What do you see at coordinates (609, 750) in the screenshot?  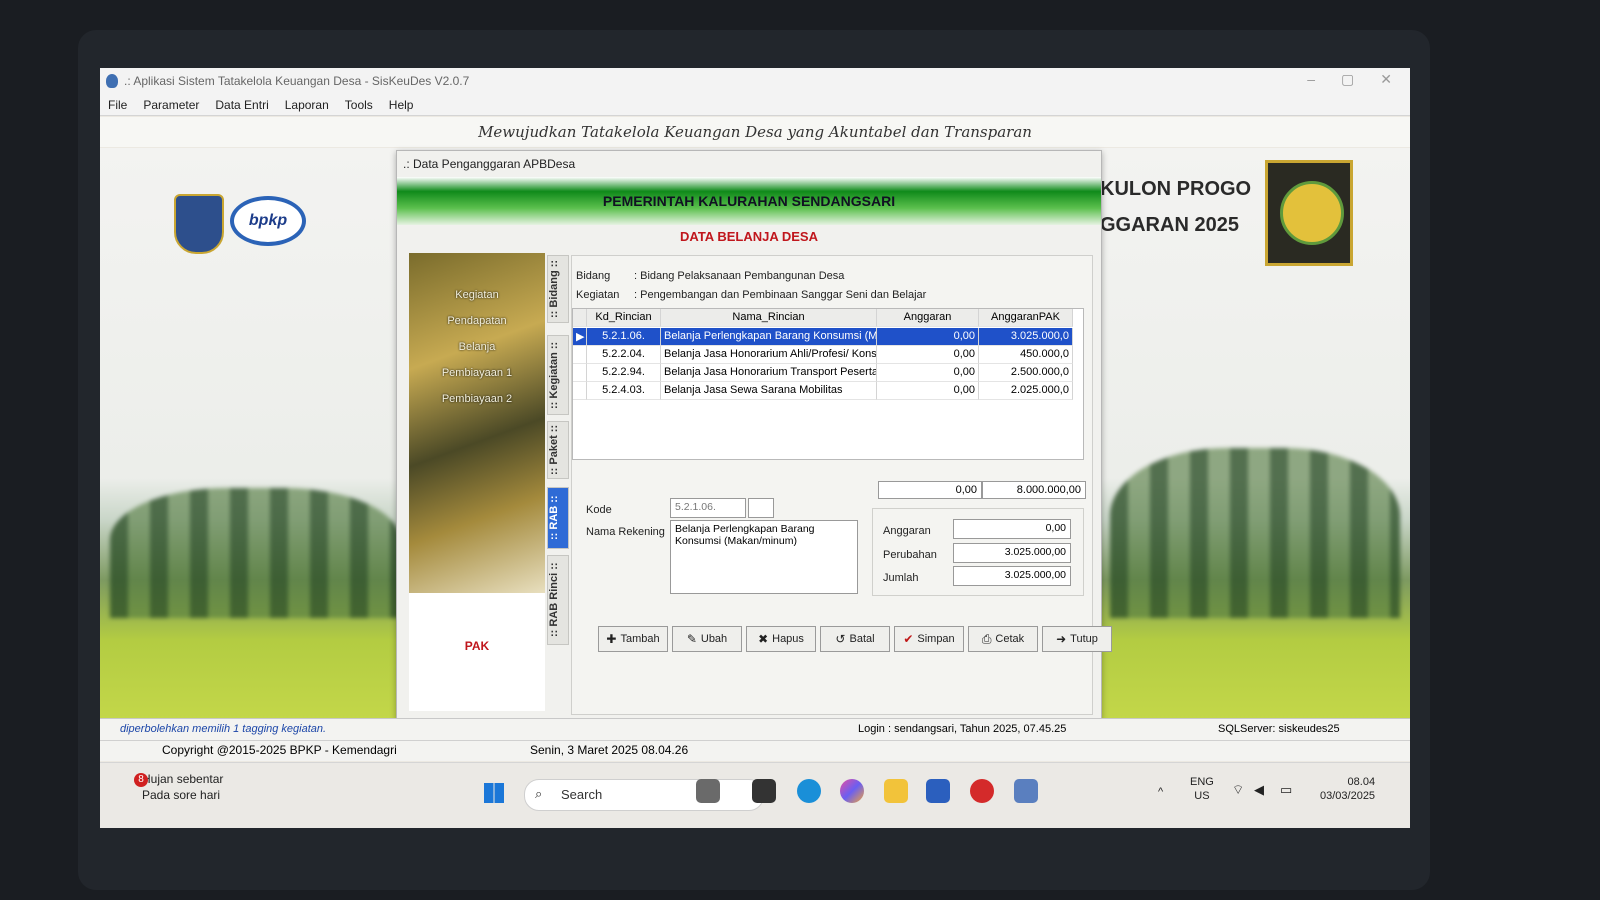 I see `status-datetime: Senin, 3 Maret 2025 08.04.26` at bounding box center [609, 750].